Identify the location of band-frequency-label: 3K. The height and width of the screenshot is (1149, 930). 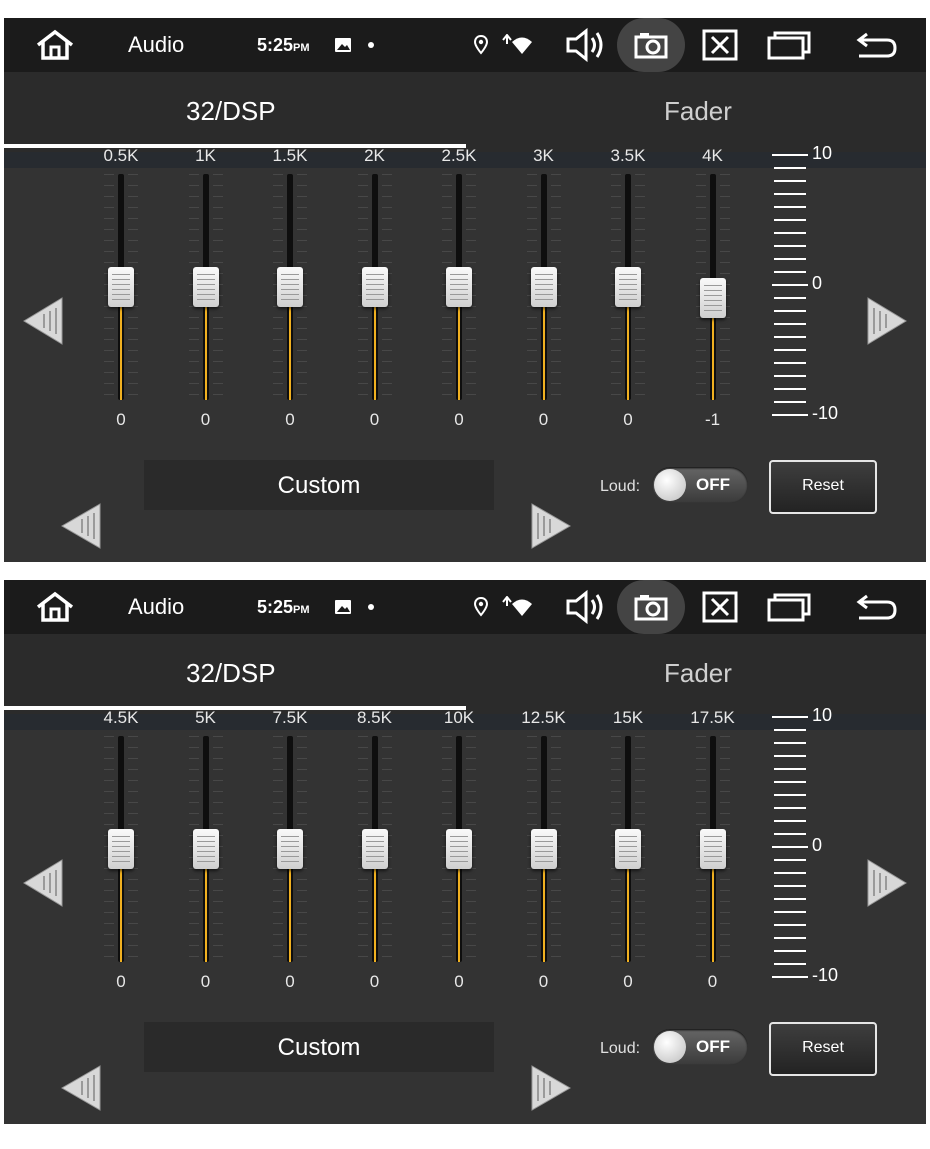
(543, 155).